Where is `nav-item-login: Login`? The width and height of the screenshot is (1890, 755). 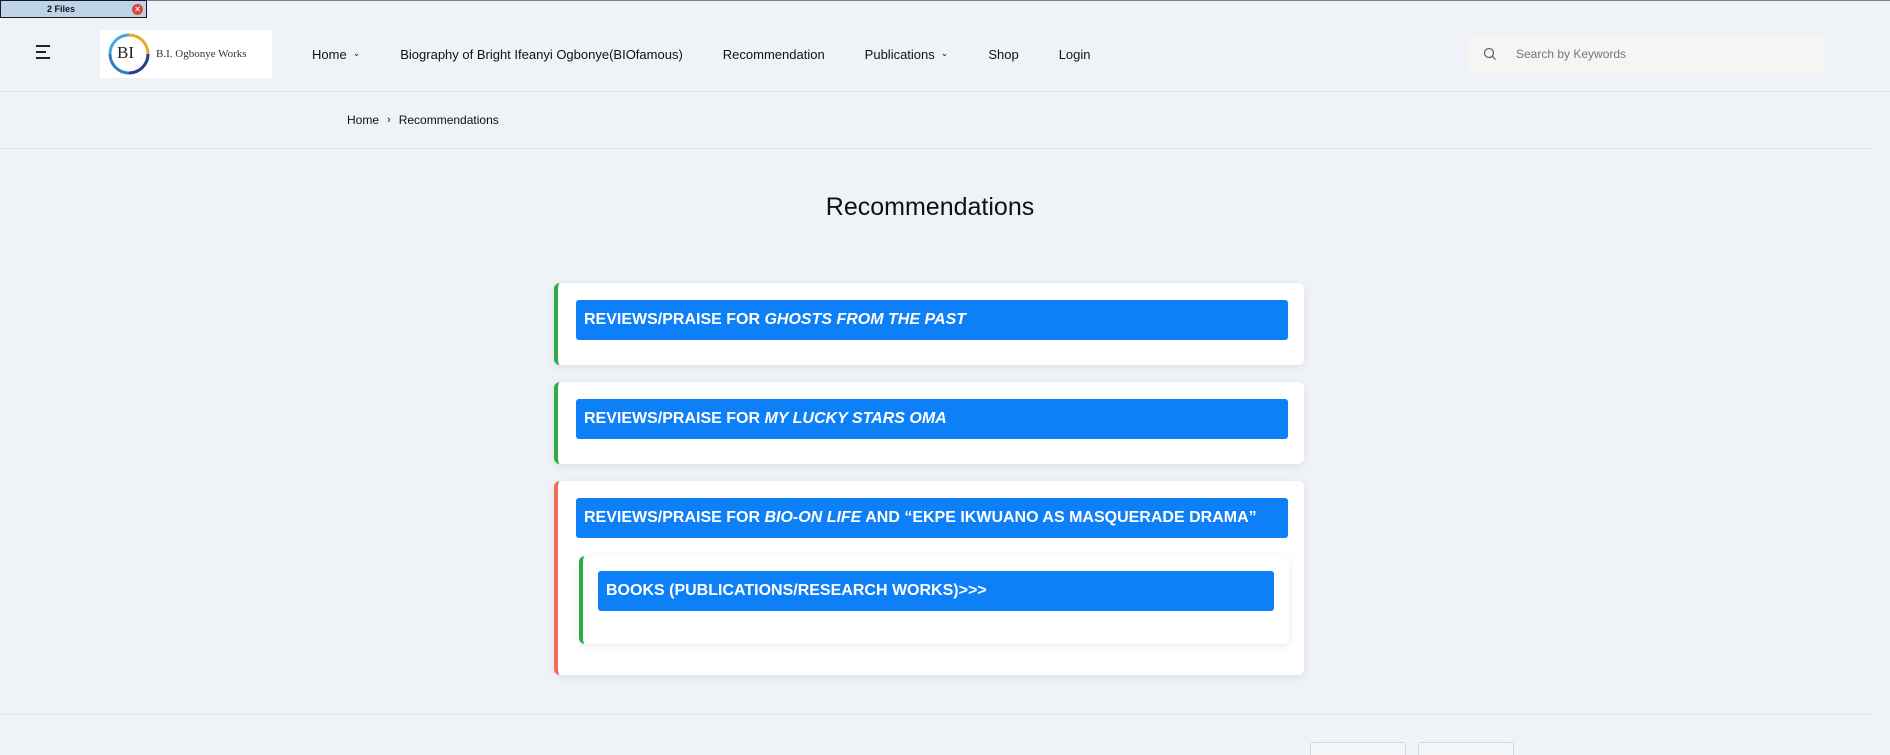
nav-item-login: Login is located at coordinates (1075, 54).